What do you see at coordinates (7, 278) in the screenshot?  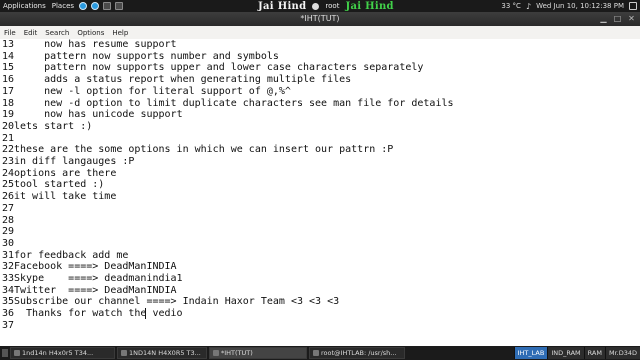 I see `line-number: 33` at bounding box center [7, 278].